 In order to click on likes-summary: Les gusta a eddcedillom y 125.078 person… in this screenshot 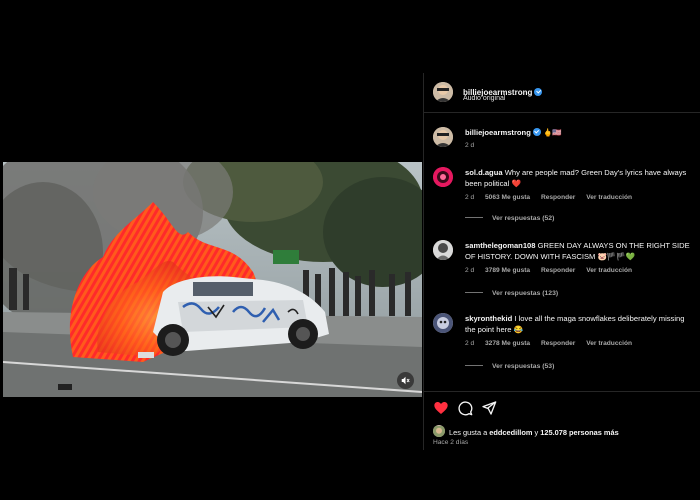, I will do `click(534, 432)`.